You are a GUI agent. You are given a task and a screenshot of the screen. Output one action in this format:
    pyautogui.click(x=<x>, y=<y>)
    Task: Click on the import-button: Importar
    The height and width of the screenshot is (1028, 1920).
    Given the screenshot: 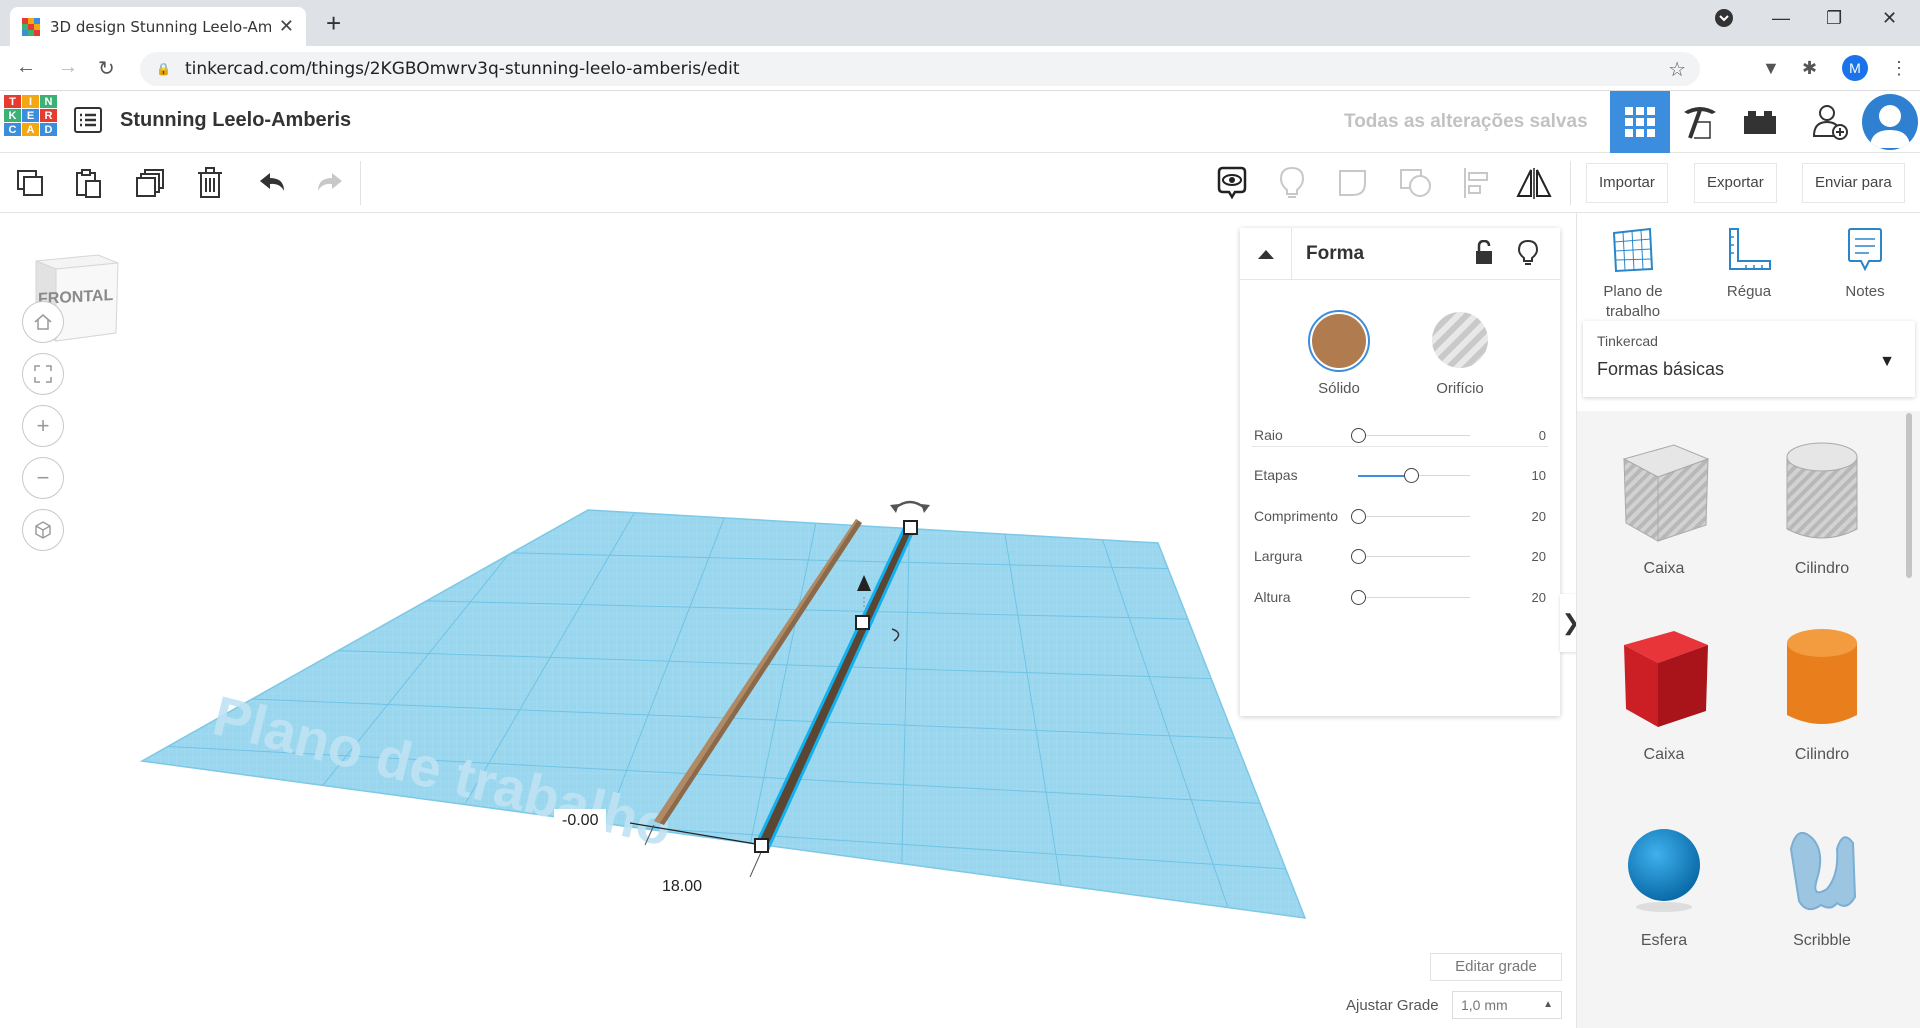 What is the action you would take?
    pyautogui.click(x=1627, y=183)
    